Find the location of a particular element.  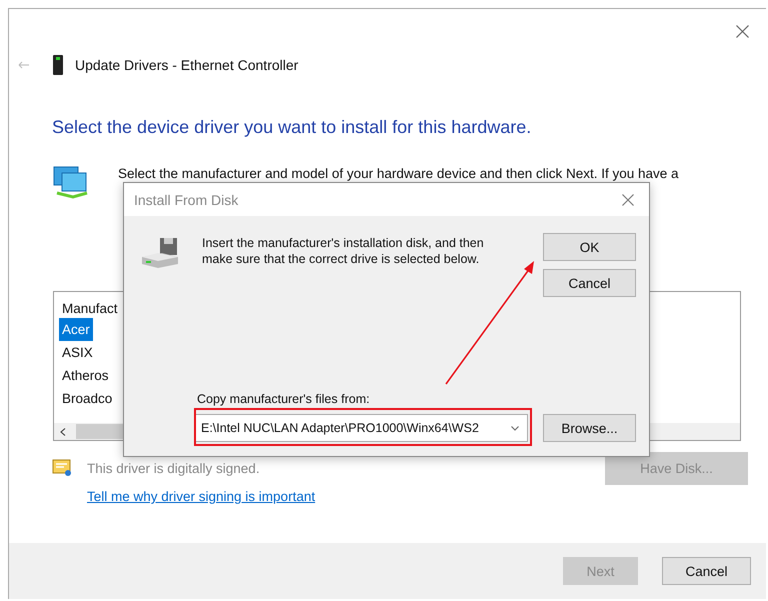

signature-status: This driver is digitally signed. is located at coordinates (173, 468).